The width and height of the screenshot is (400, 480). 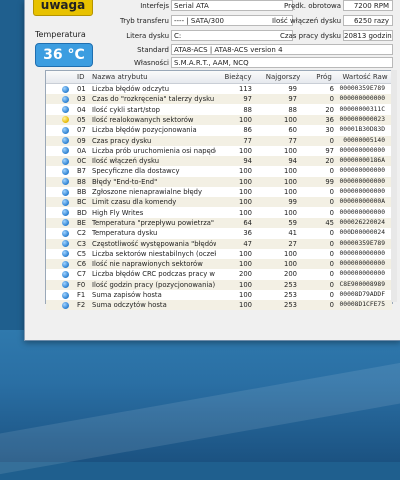 What do you see at coordinates (292, 243) in the screenshot?
I see `cell-worst: 27` at bounding box center [292, 243].